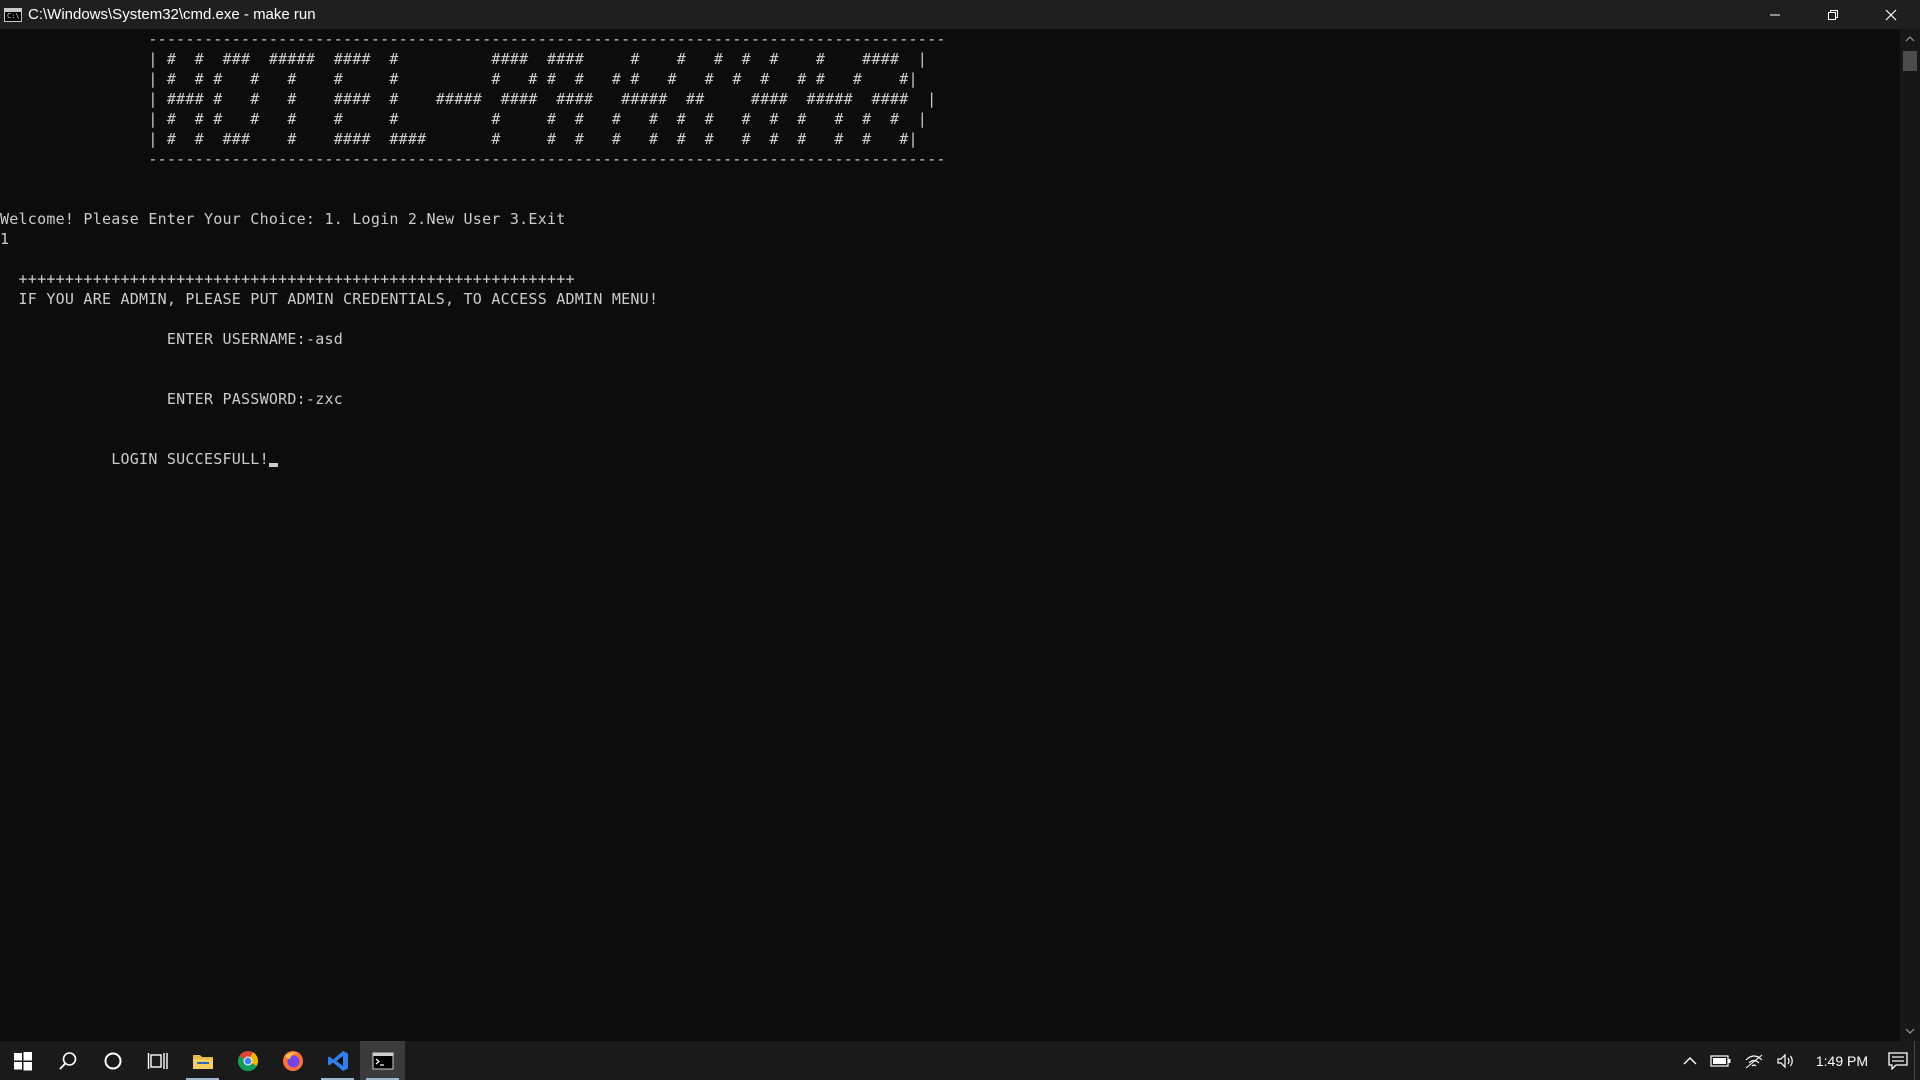 The width and height of the screenshot is (1920, 1080). Describe the element at coordinates (1842, 1061) in the screenshot. I see `taskbar-clock: 1:49 PM` at that location.